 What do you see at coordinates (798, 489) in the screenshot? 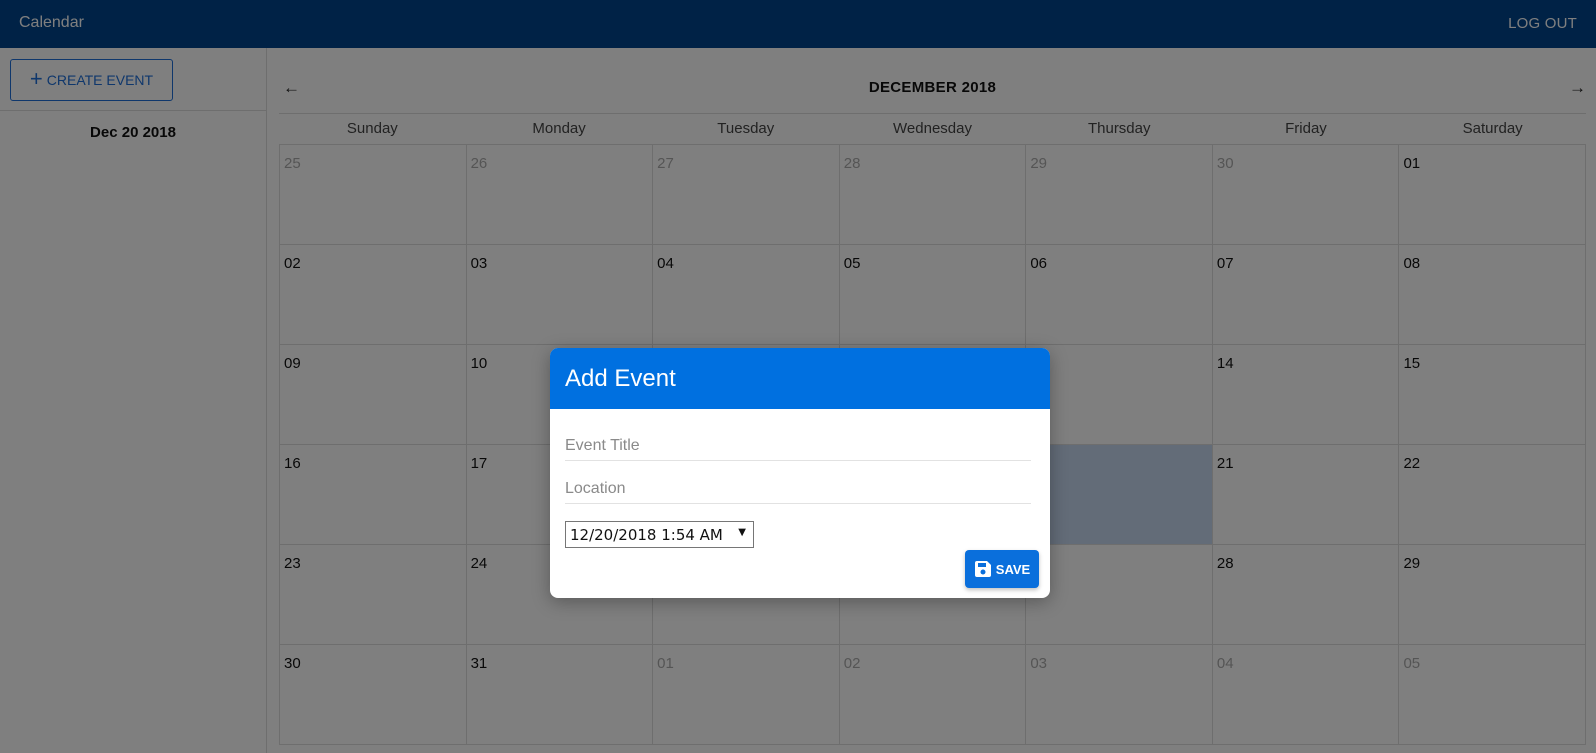
I see `location-input` at bounding box center [798, 489].